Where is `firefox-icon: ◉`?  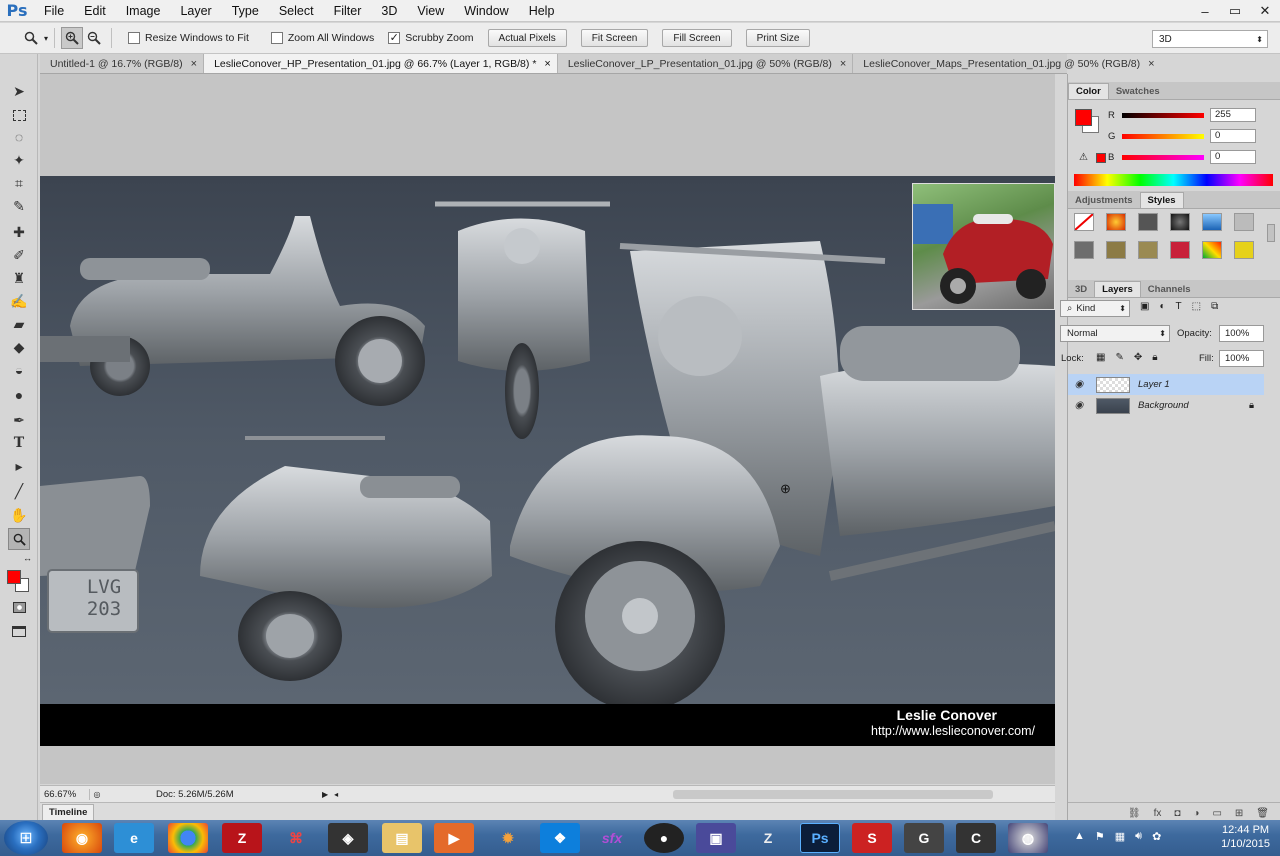 firefox-icon: ◉ is located at coordinates (82, 838).